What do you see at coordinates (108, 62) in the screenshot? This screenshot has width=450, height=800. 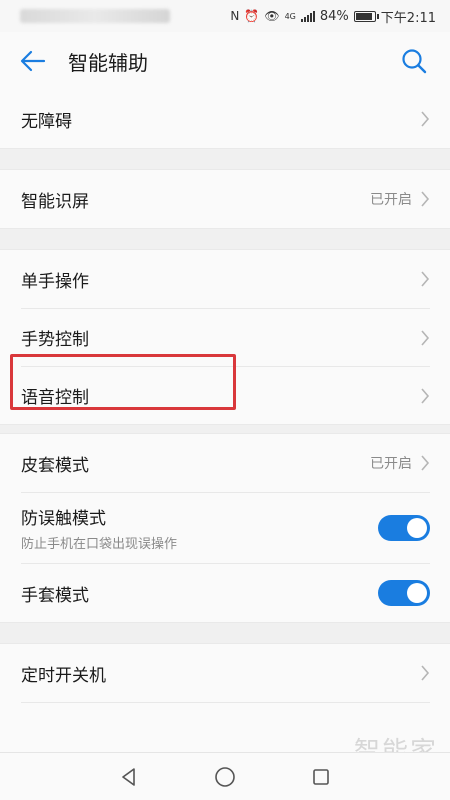 I see `page-title: 智能辅助` at bounding box center [108, 62].